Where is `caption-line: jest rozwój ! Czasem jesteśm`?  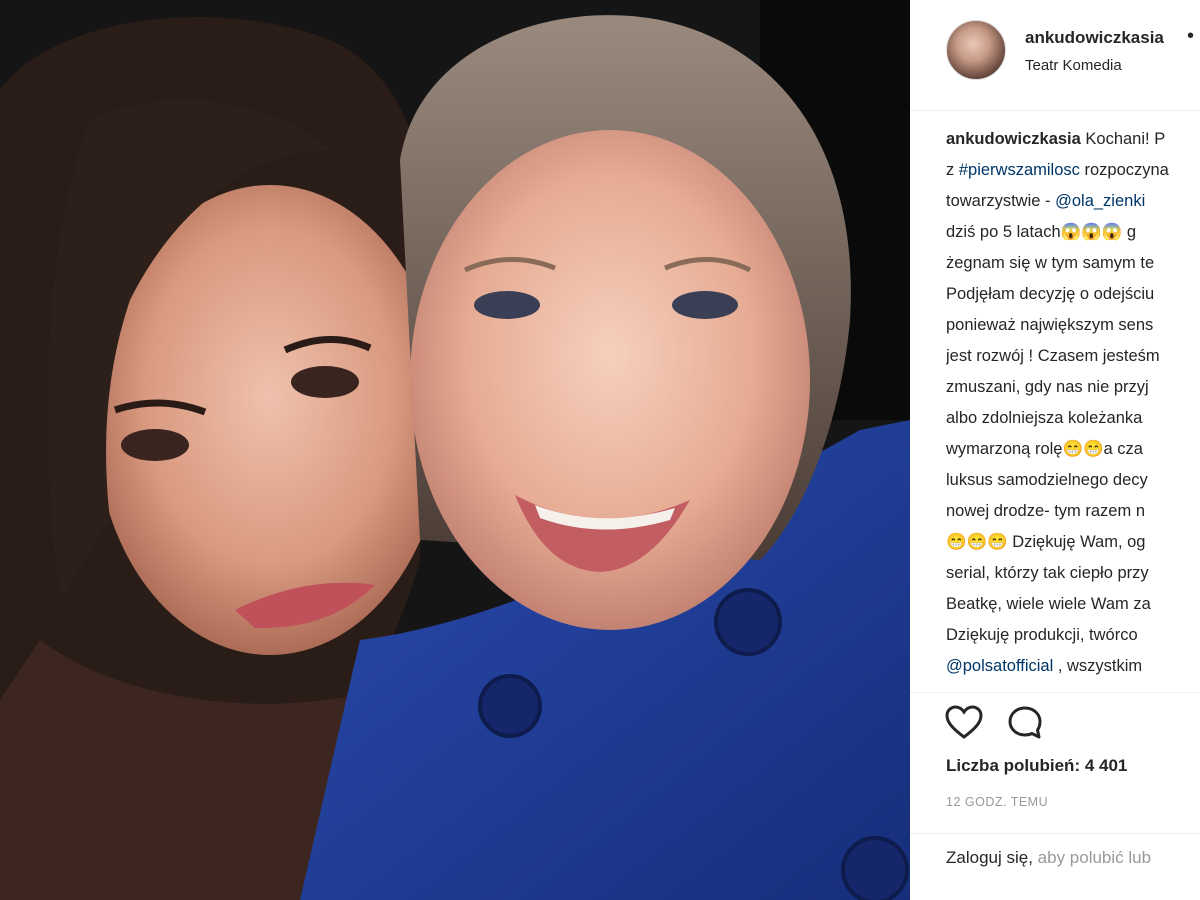 caption-line: jest rozwój ! Czasem jesteśm is located at coordinates (1073, 356).